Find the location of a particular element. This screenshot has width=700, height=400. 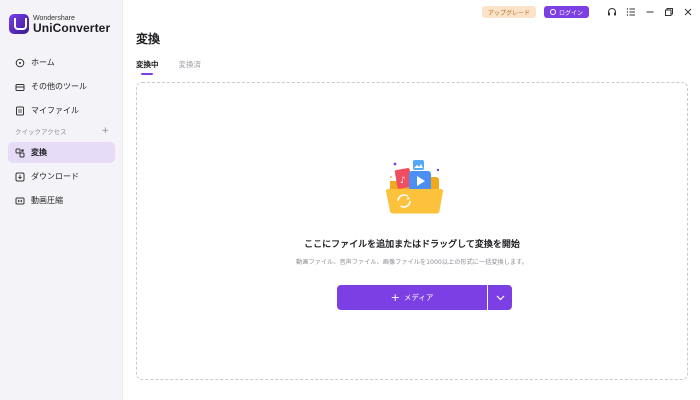

title-bar: アップグレード ログイン is located at coordinates (587, 12).